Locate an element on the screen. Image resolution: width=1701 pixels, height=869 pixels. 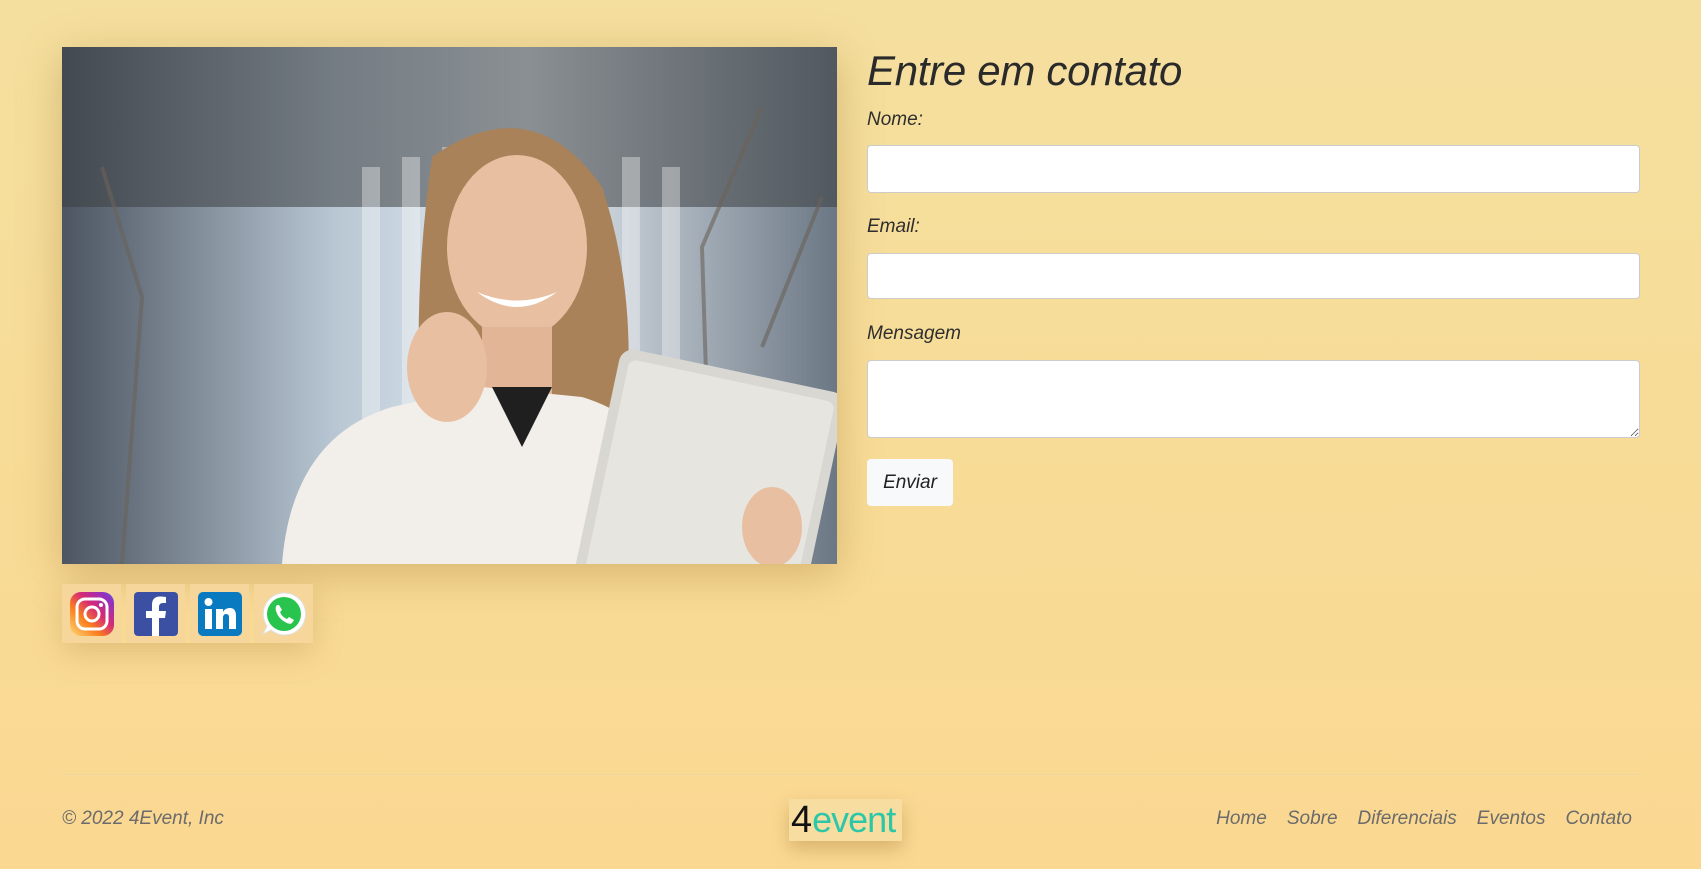
whatsapp-link is located at coordinates (283, 613).